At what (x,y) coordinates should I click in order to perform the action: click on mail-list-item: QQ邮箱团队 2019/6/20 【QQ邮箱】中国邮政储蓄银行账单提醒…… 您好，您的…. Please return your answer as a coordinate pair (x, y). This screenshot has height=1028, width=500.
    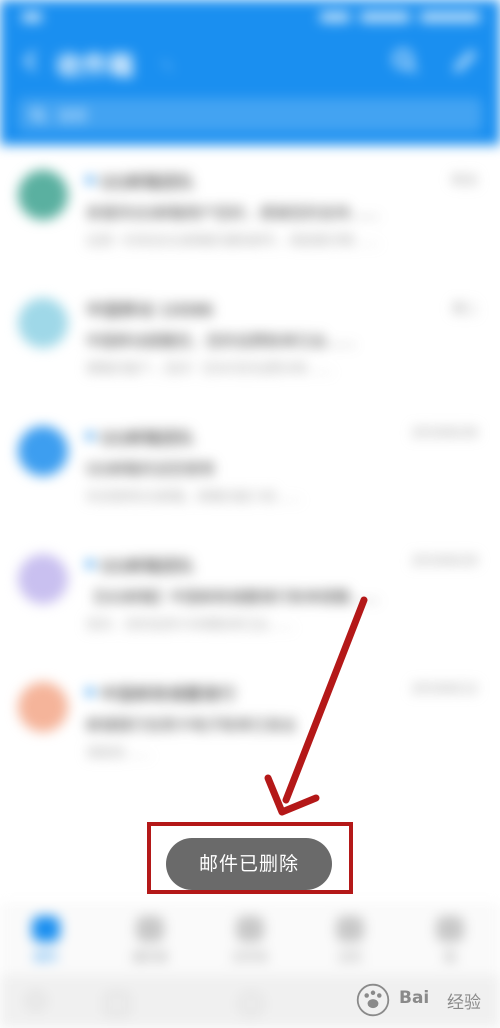
    Looking at the image, I should click on (250, 598).